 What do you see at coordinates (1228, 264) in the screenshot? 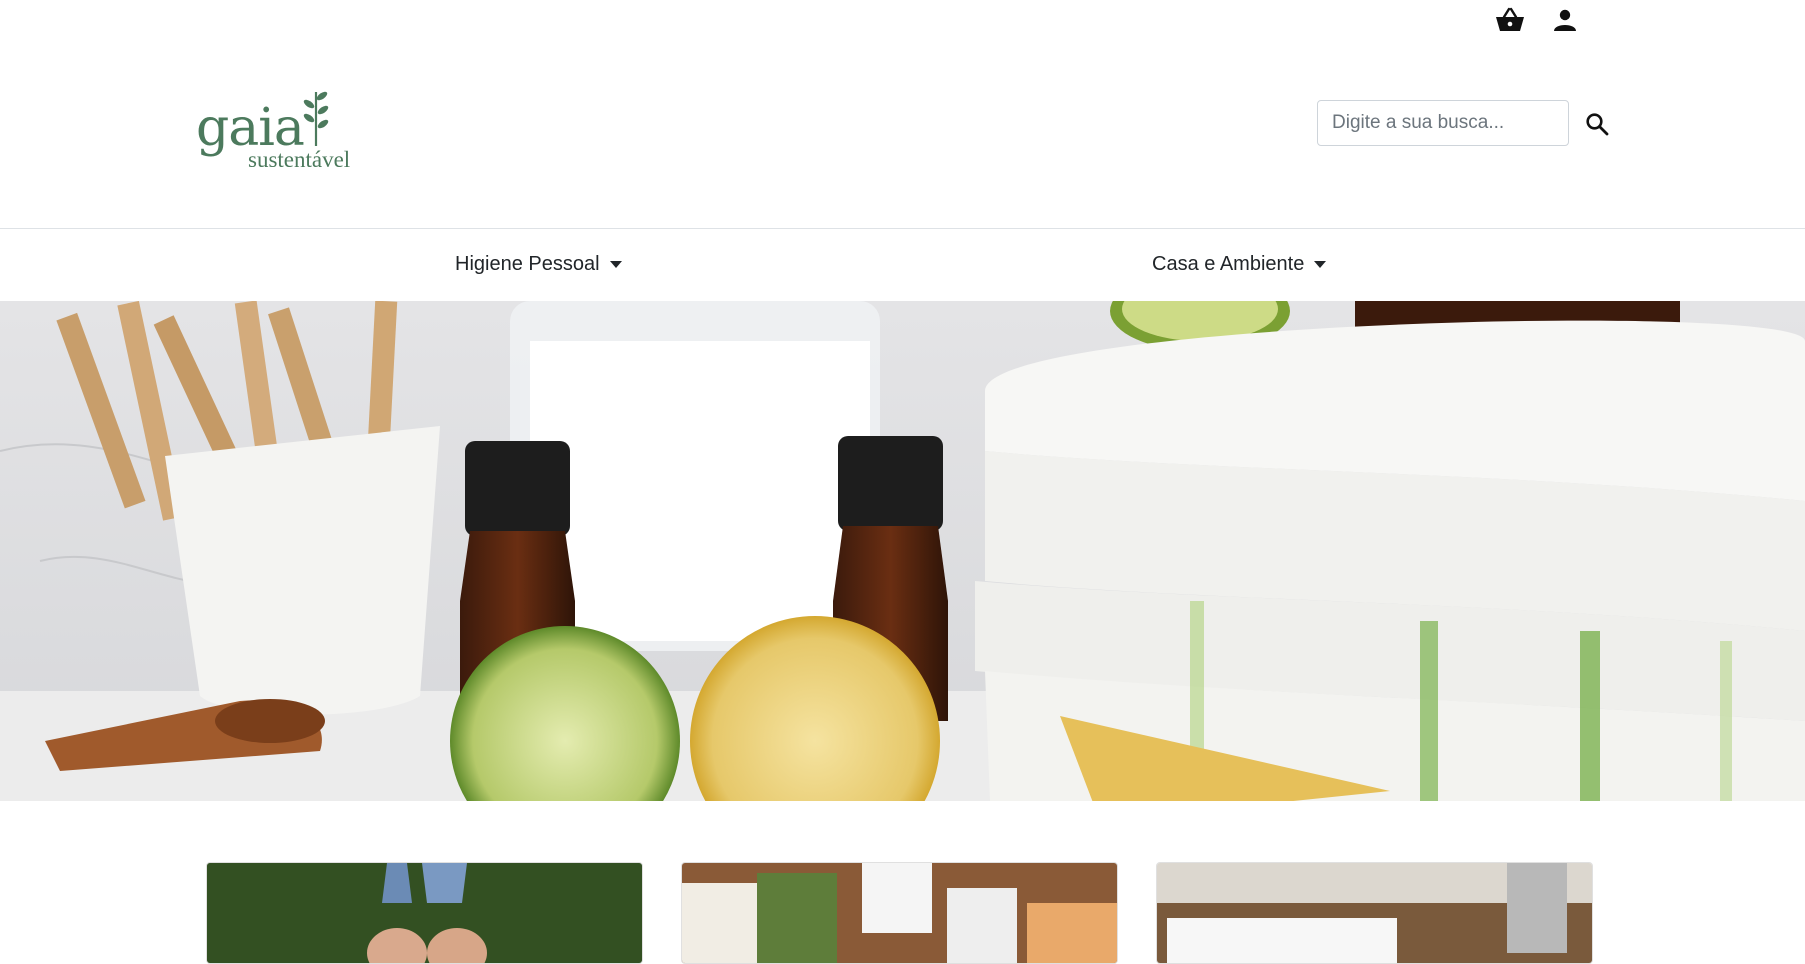
I see `nav-label: Casa e Ambiente` at bounding box center [1228, 264].